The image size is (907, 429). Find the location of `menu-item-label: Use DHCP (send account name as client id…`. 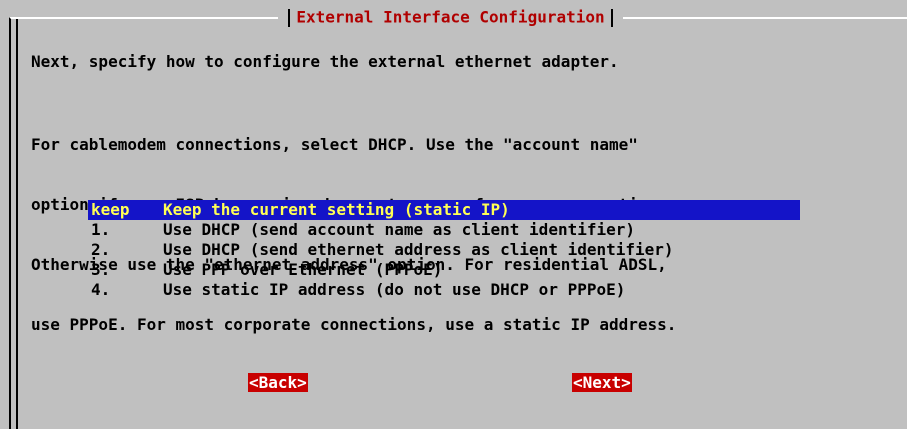

menu-item-label: Use DHCP (send account name as client id… is located at coordinates (399, 229).